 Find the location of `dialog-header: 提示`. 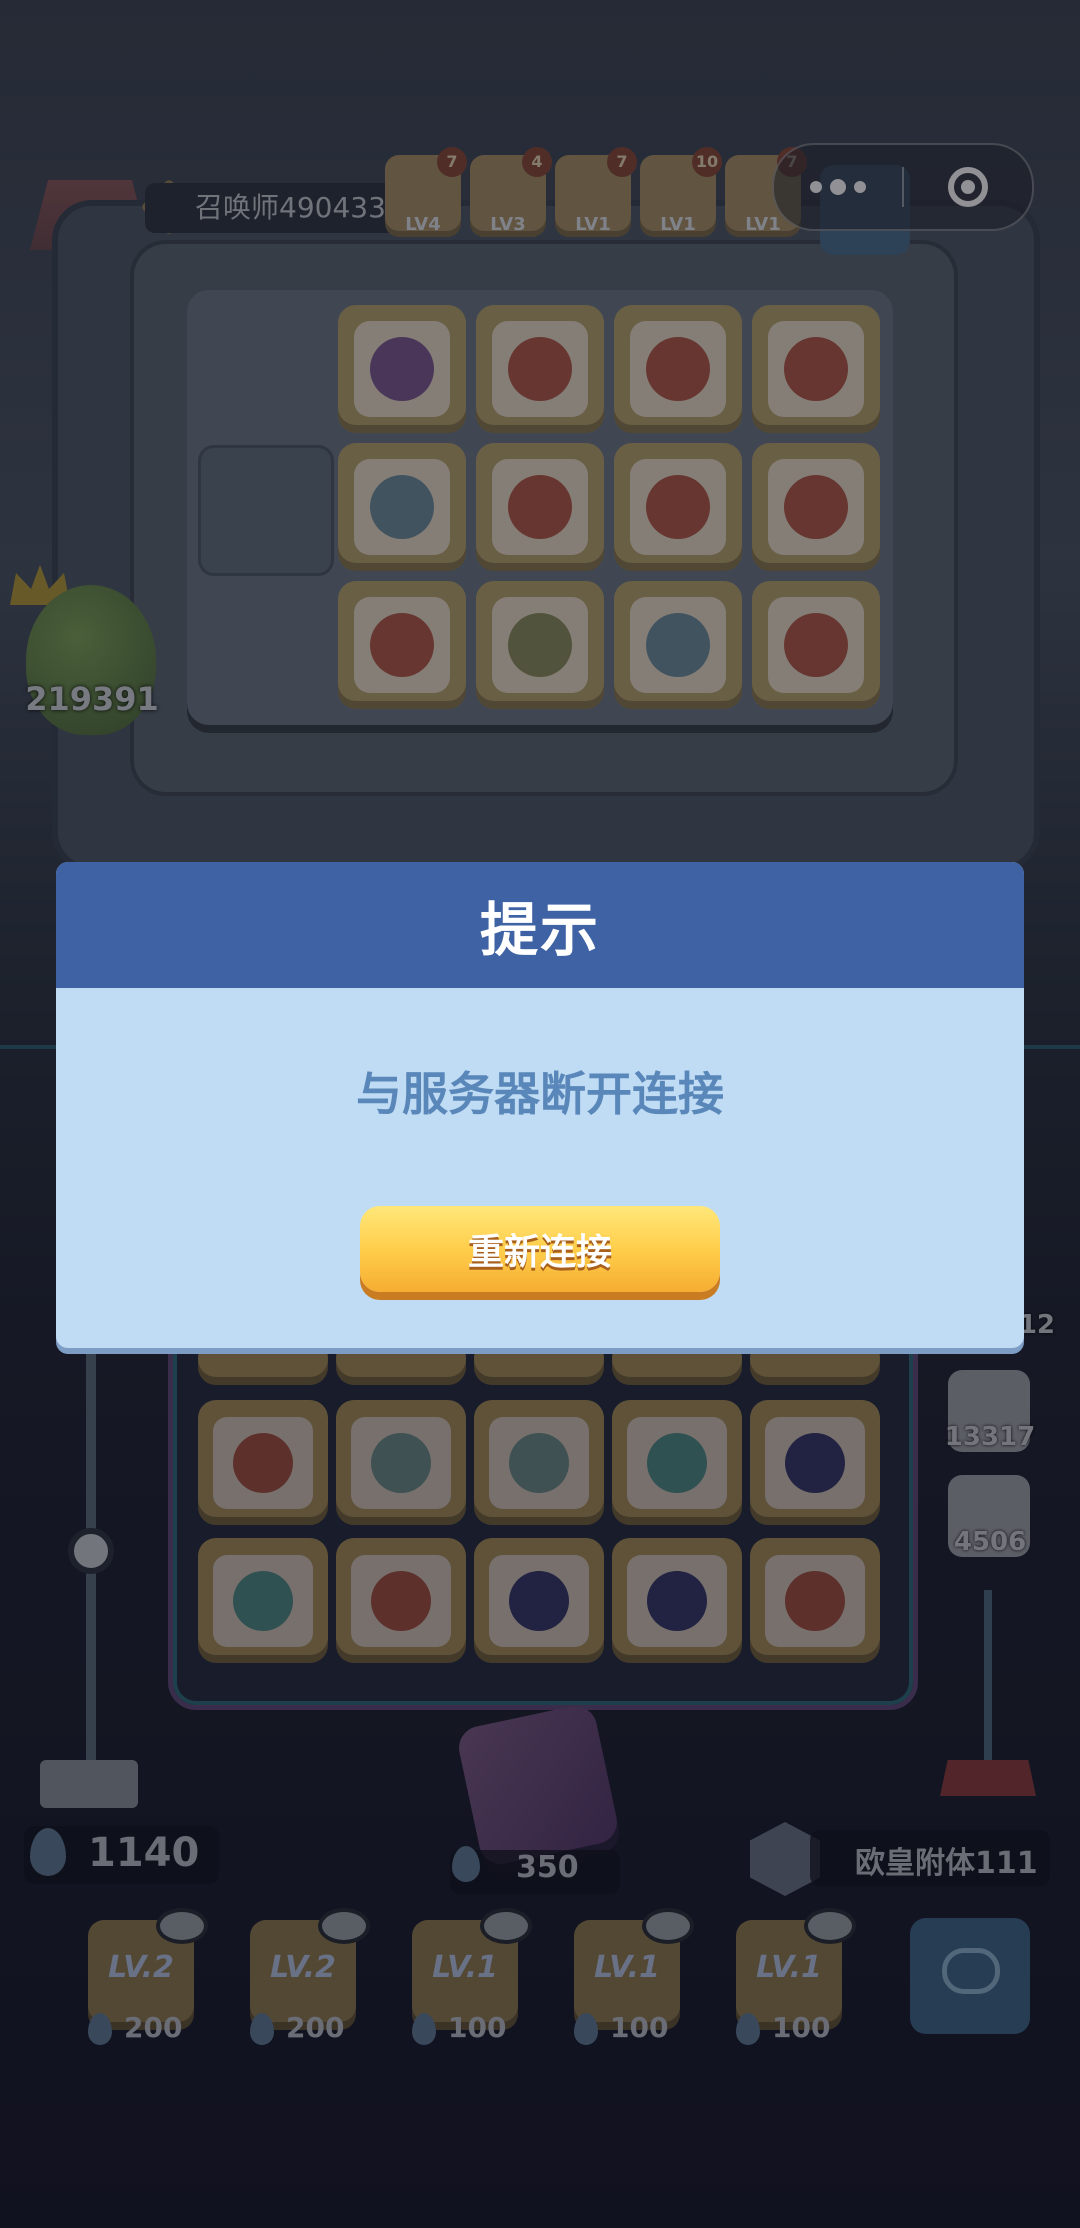

dialog-header: 提示 is located at coordinates (540, 925).